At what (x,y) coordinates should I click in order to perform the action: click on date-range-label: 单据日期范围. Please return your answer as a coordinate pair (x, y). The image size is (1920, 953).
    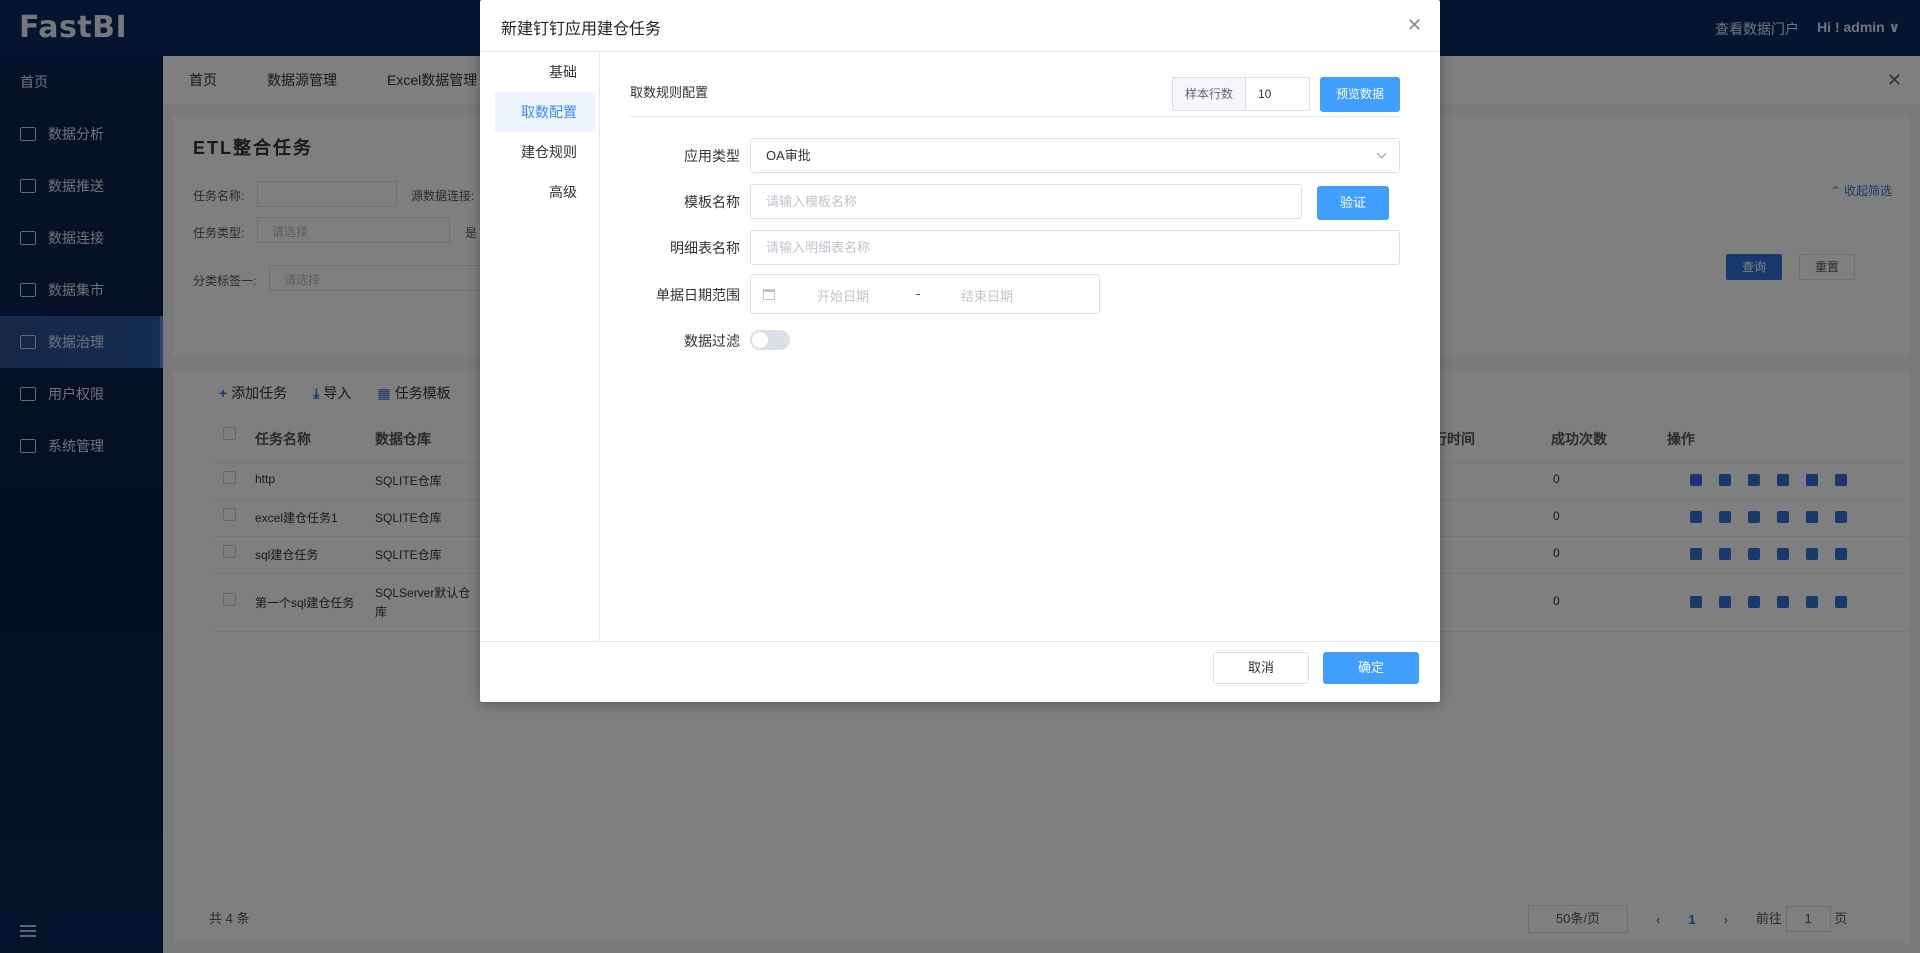
    Looking at the image, I should click on (698, 295).